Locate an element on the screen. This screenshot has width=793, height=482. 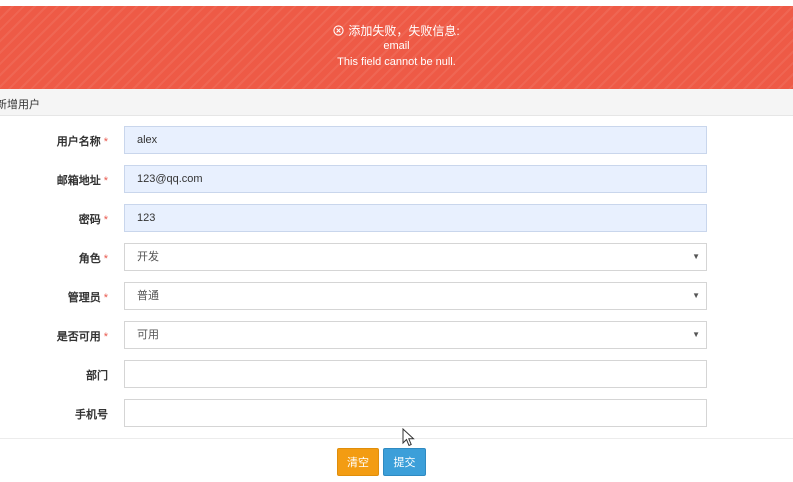
admin-select-value: 普通 is located at coordinates (148, 296).